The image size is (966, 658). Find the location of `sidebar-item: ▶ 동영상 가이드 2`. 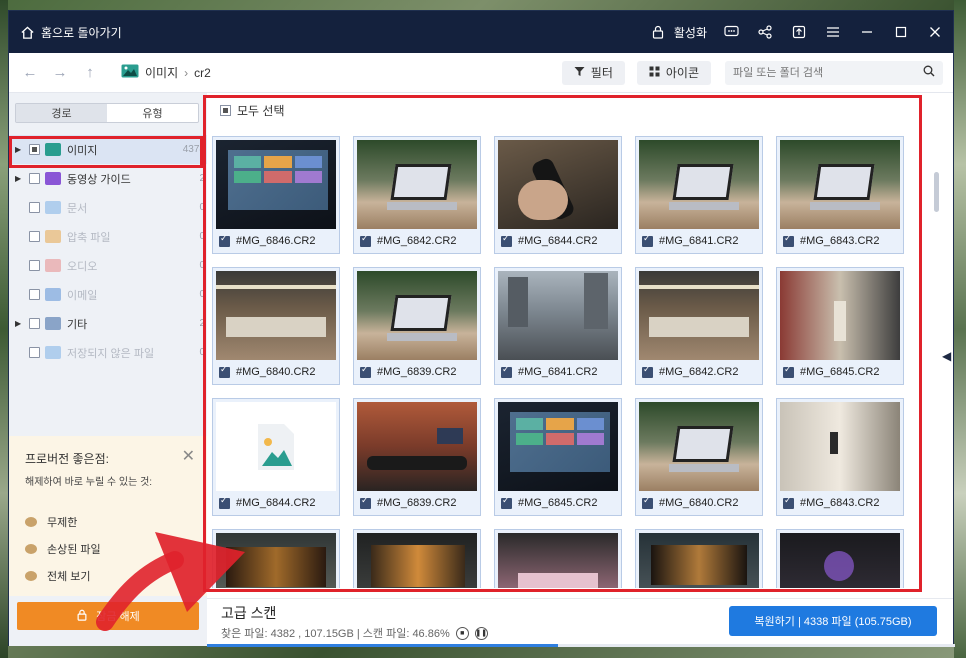

sidebar-item: ▶ 동영상 가이드 2 is located at coordinates (108, 178).